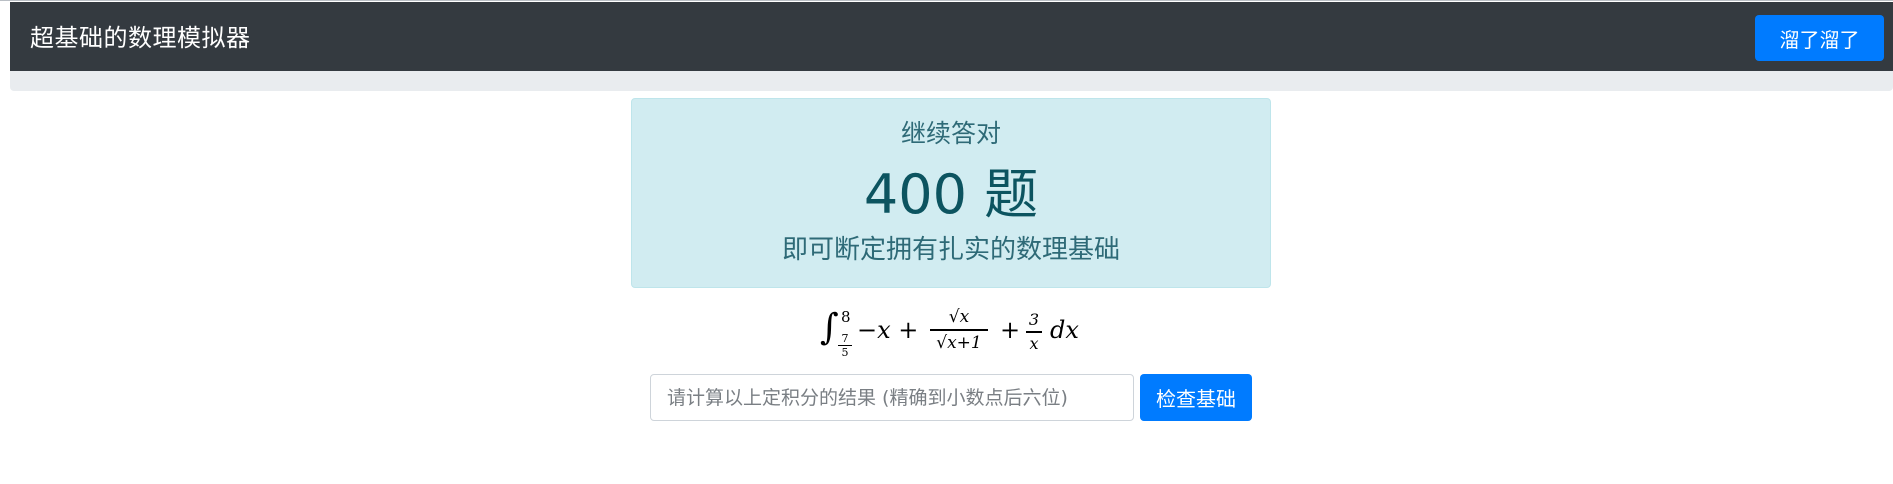  Describe the element at coordinates (1196, 397) in the screenshot. I see `check-basics-button: 检查基础` at that location.